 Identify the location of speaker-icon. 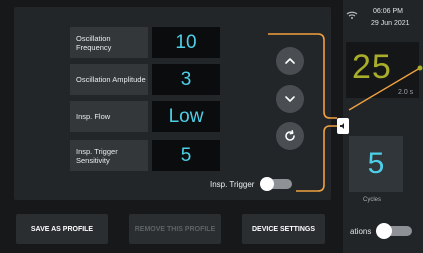
(342, 126).